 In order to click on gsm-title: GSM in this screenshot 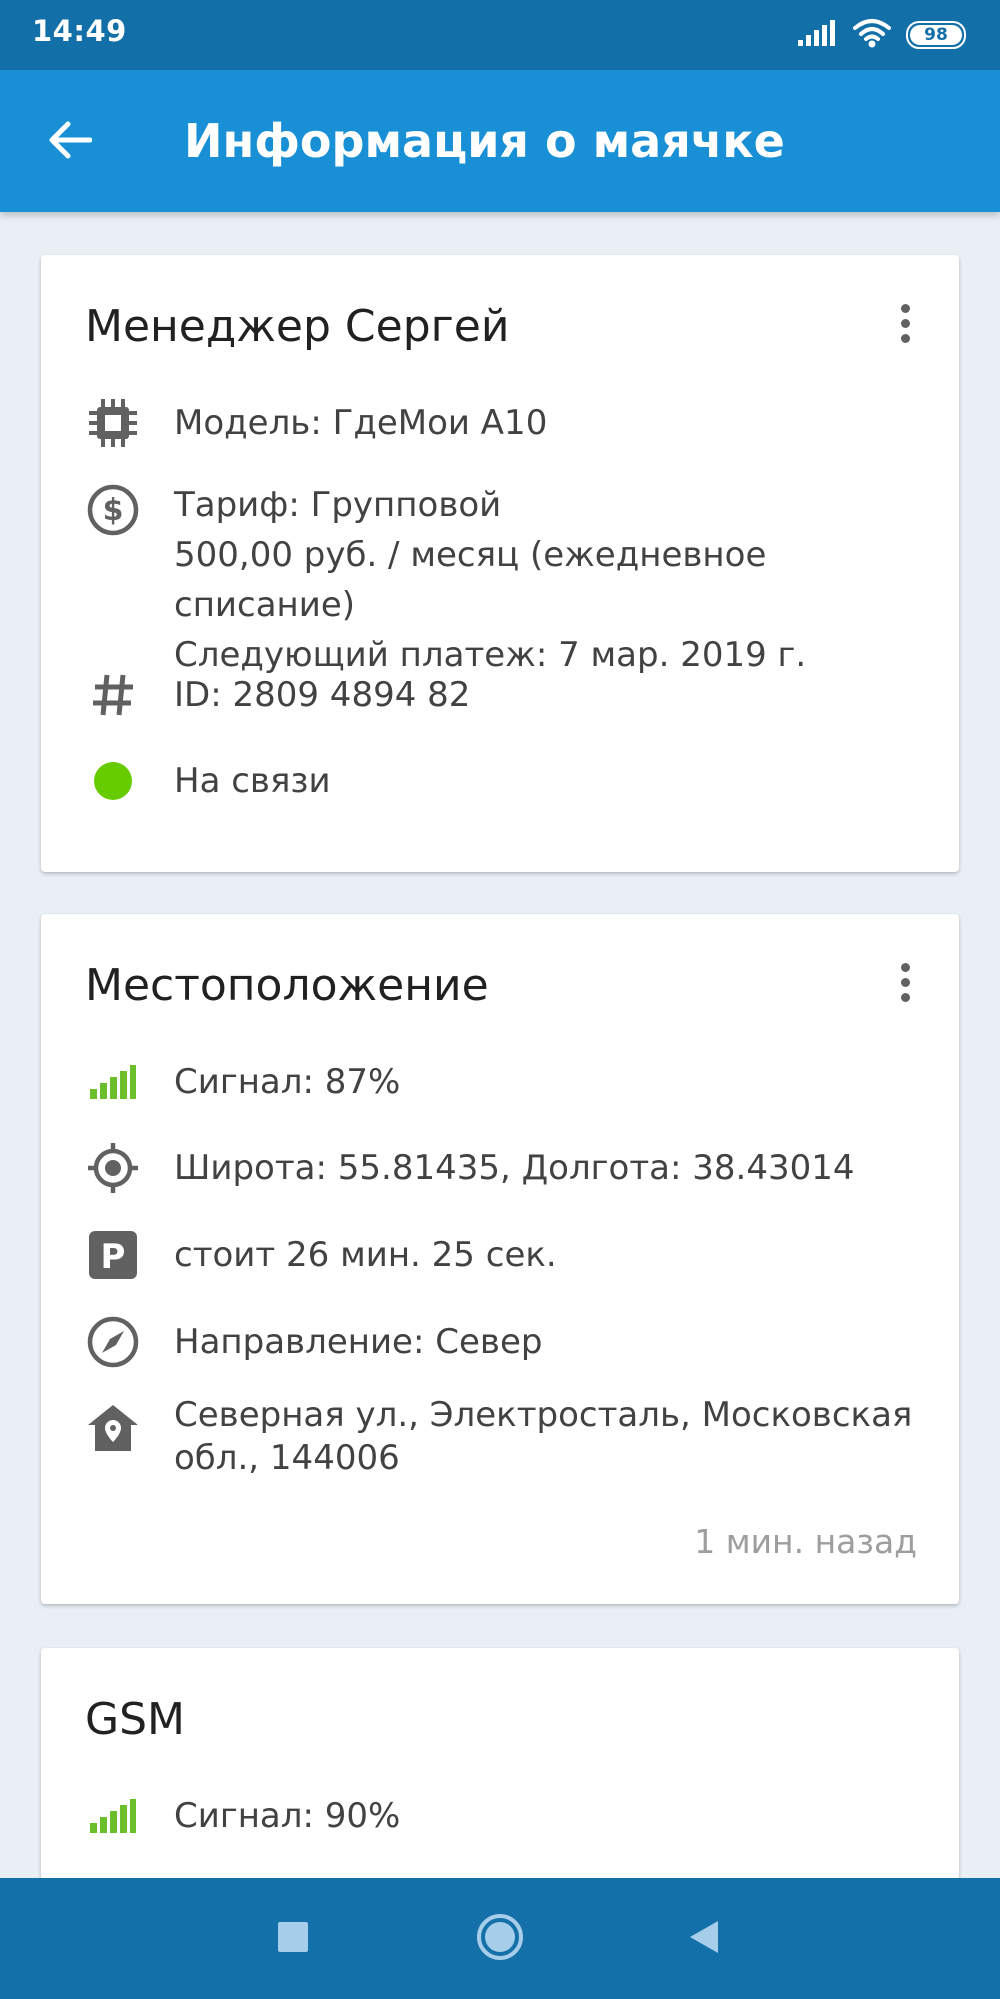, I will do `click(135, 1719)`.